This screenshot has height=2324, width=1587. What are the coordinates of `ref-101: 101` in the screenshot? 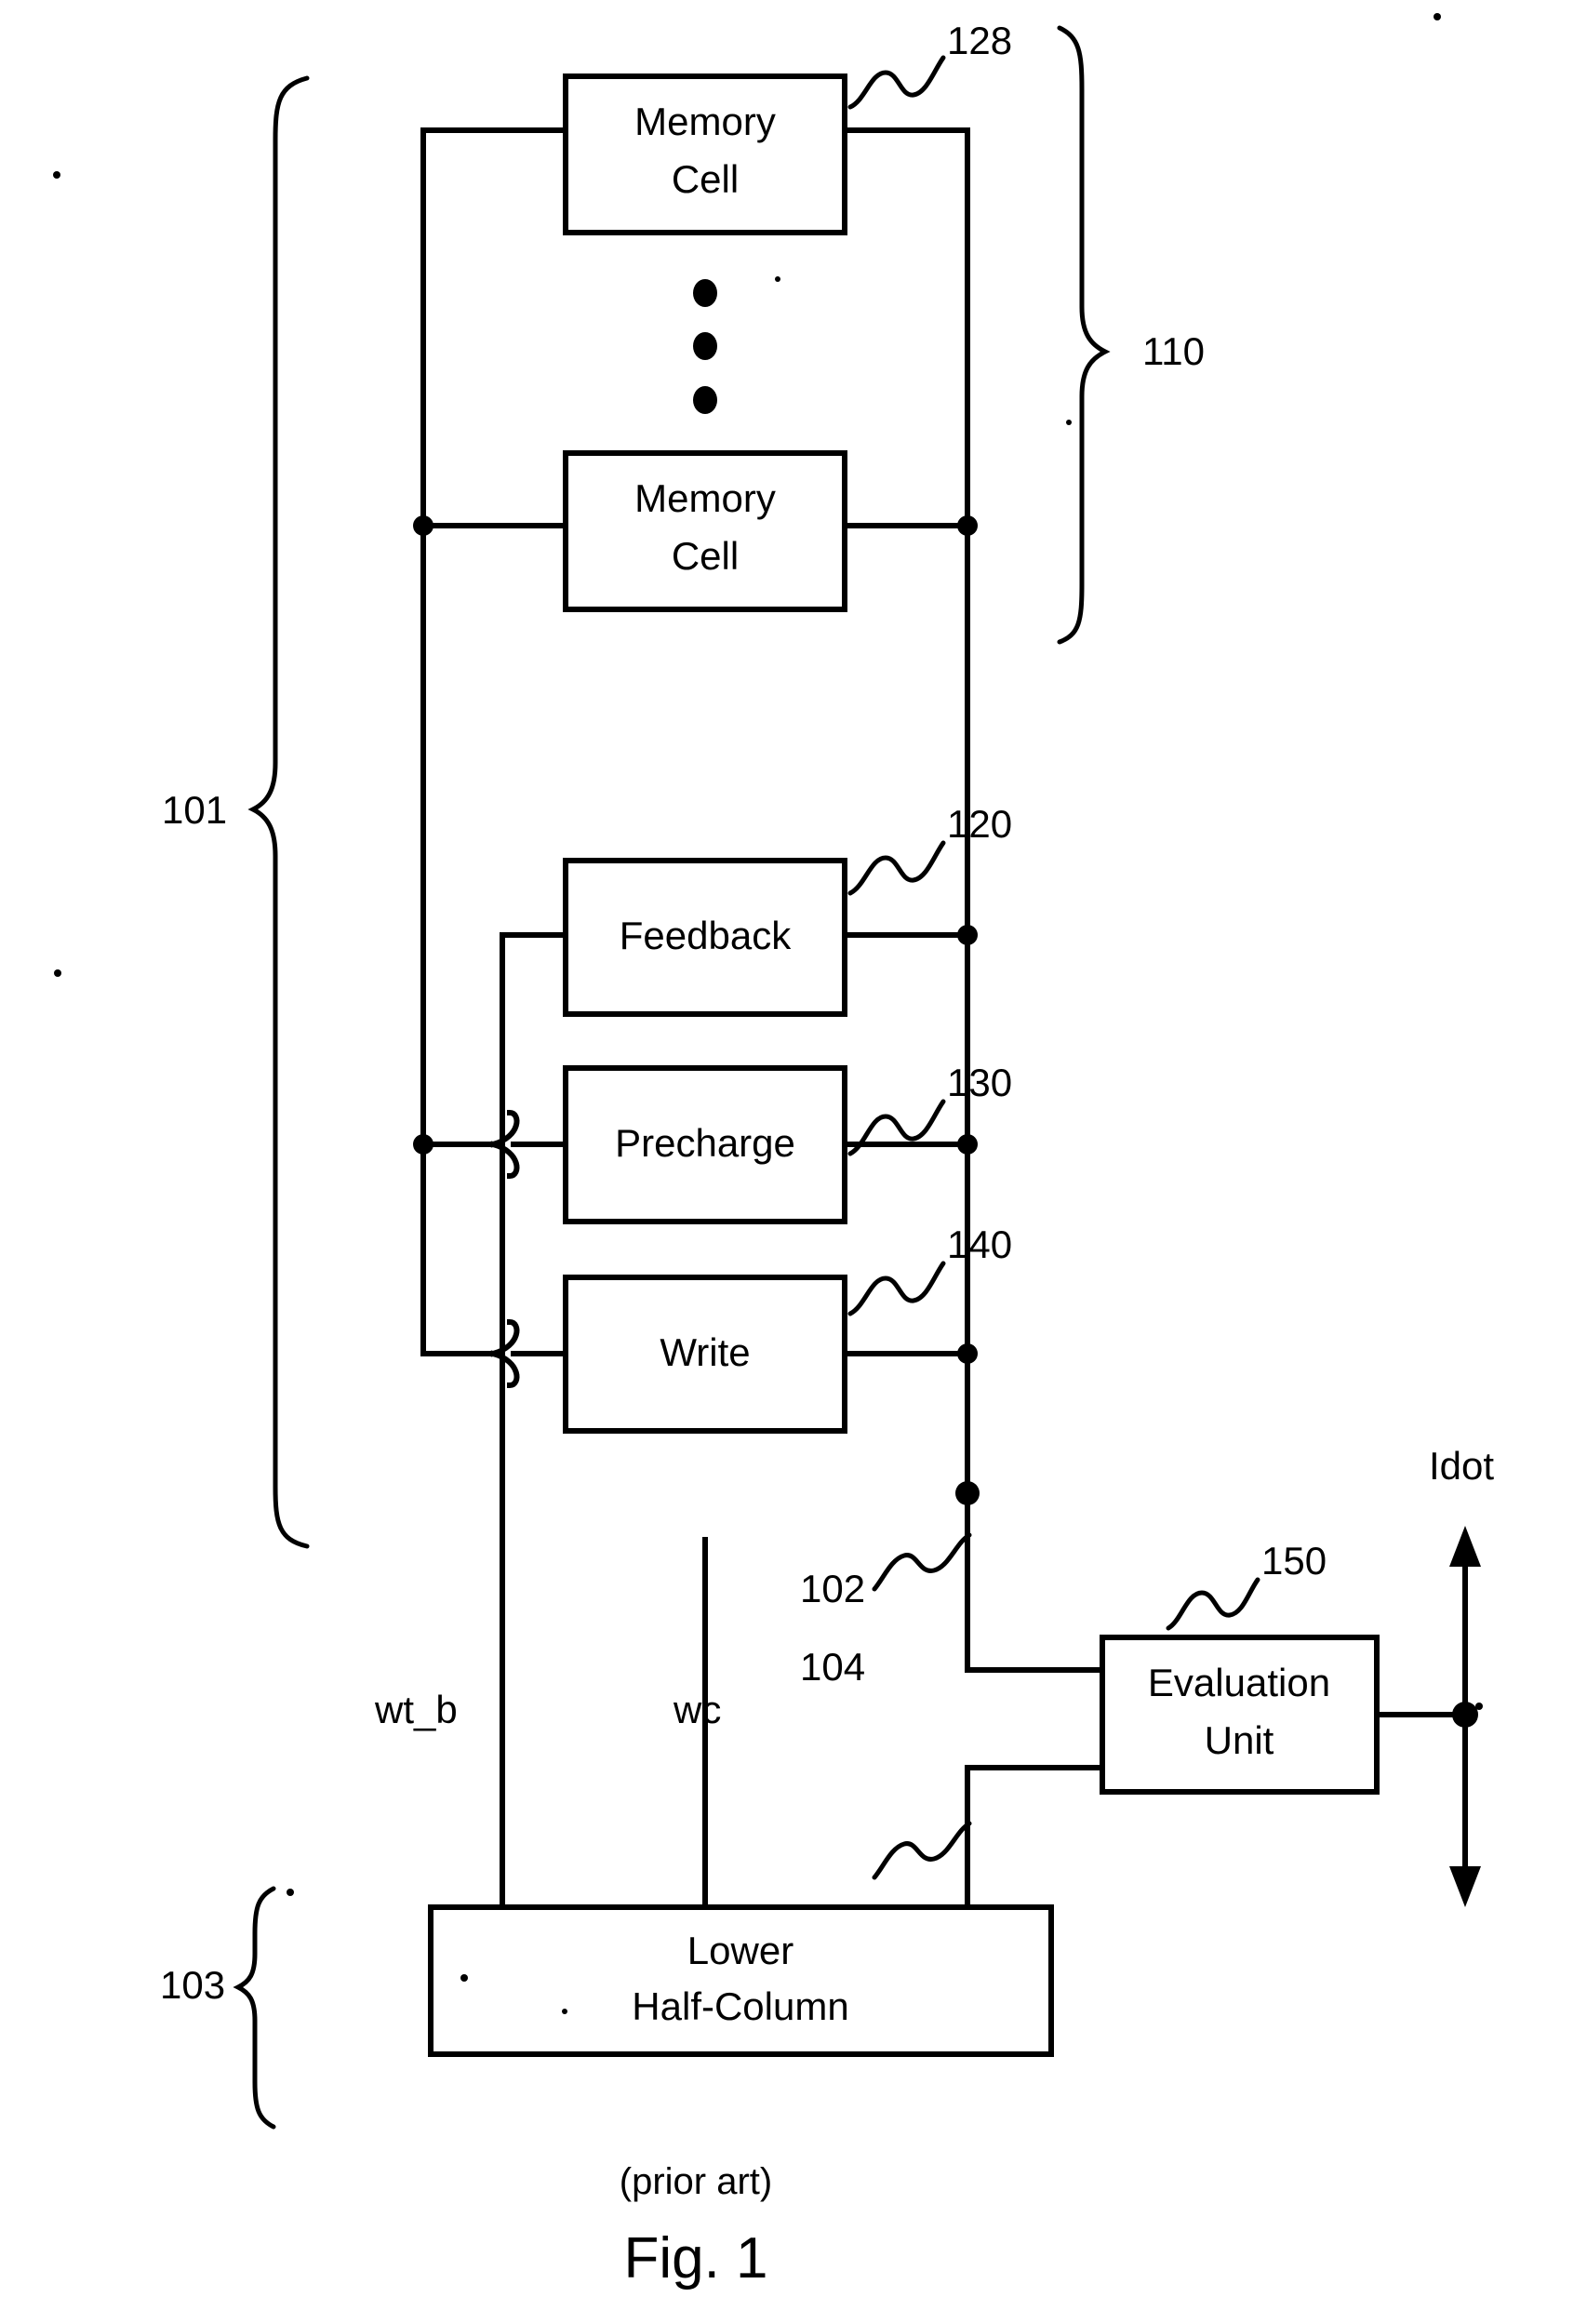 It's located at (194, 810).